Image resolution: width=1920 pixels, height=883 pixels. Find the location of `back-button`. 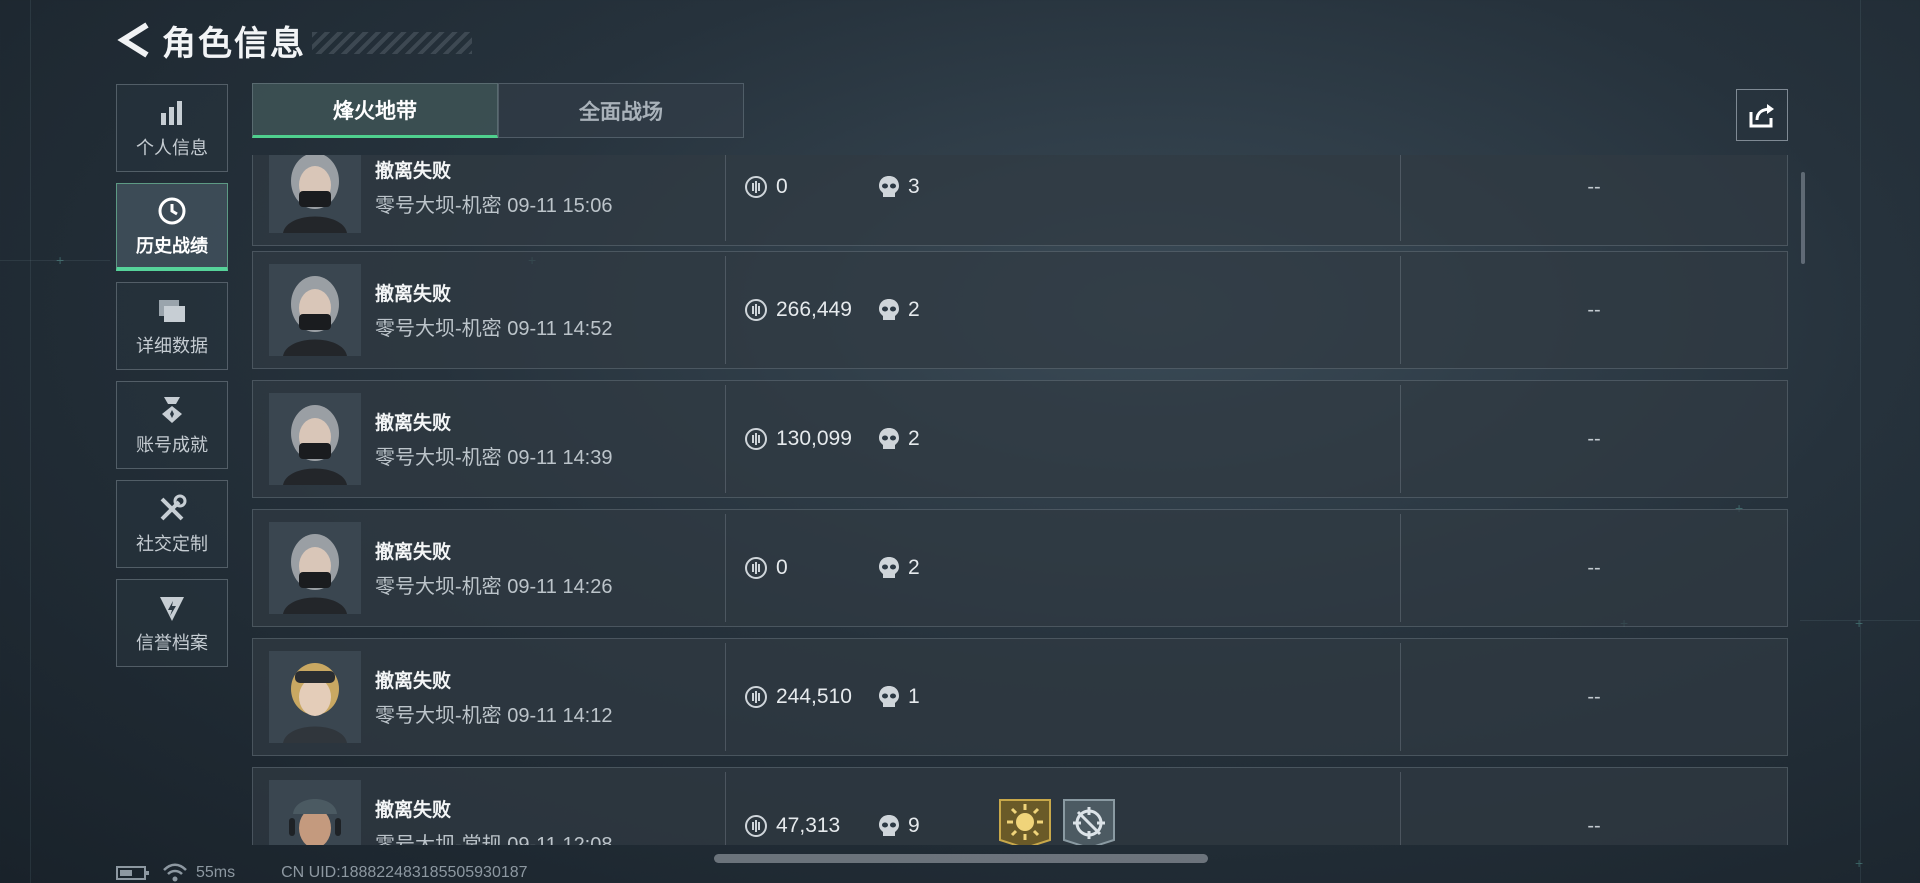

back-button is located at coordinates (134, 40).